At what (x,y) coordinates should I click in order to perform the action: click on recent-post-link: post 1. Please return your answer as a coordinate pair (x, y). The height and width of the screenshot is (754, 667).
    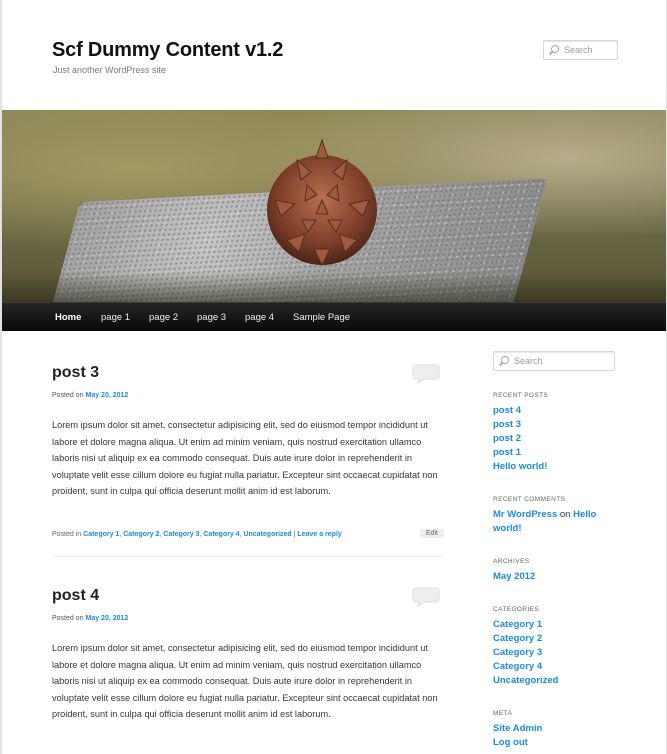
    Looking at the image, I should click on (507, 452).